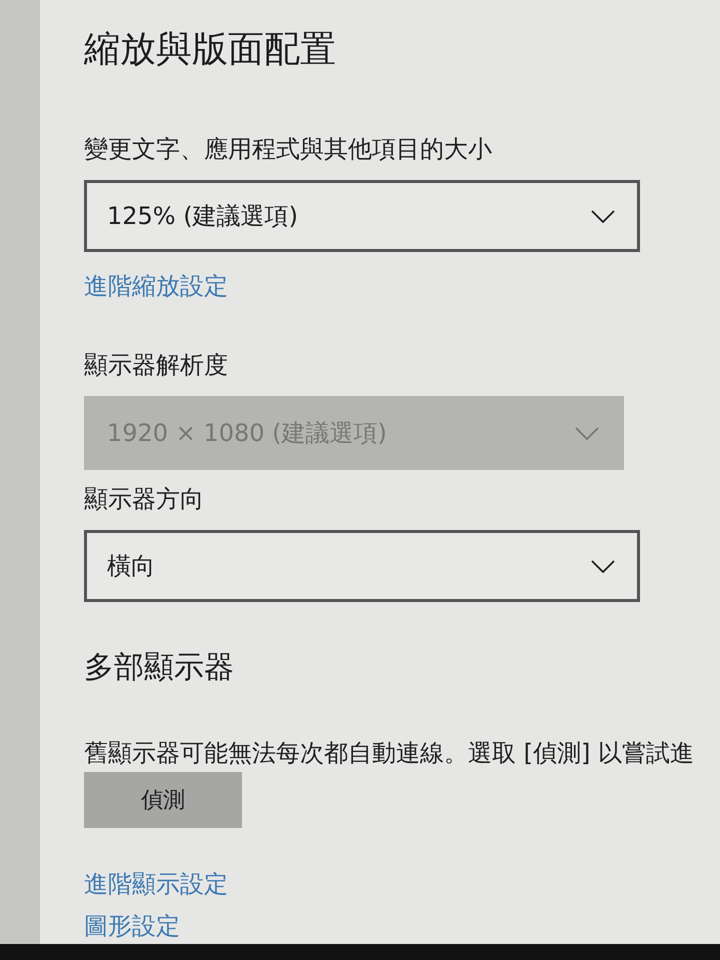 This screenshot has width=720, height=960. I want to click on detect-button: 偵測, so click(163, 800).